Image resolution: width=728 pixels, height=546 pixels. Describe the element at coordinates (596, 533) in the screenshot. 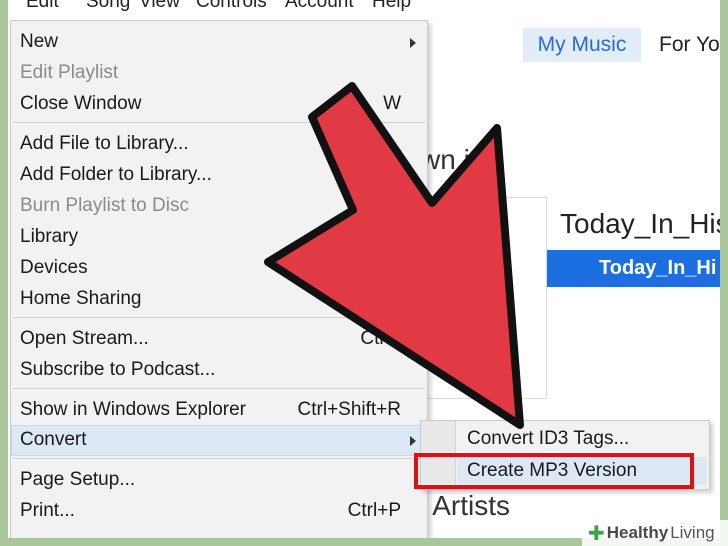

I see `plus-icon: ✚` at that location.